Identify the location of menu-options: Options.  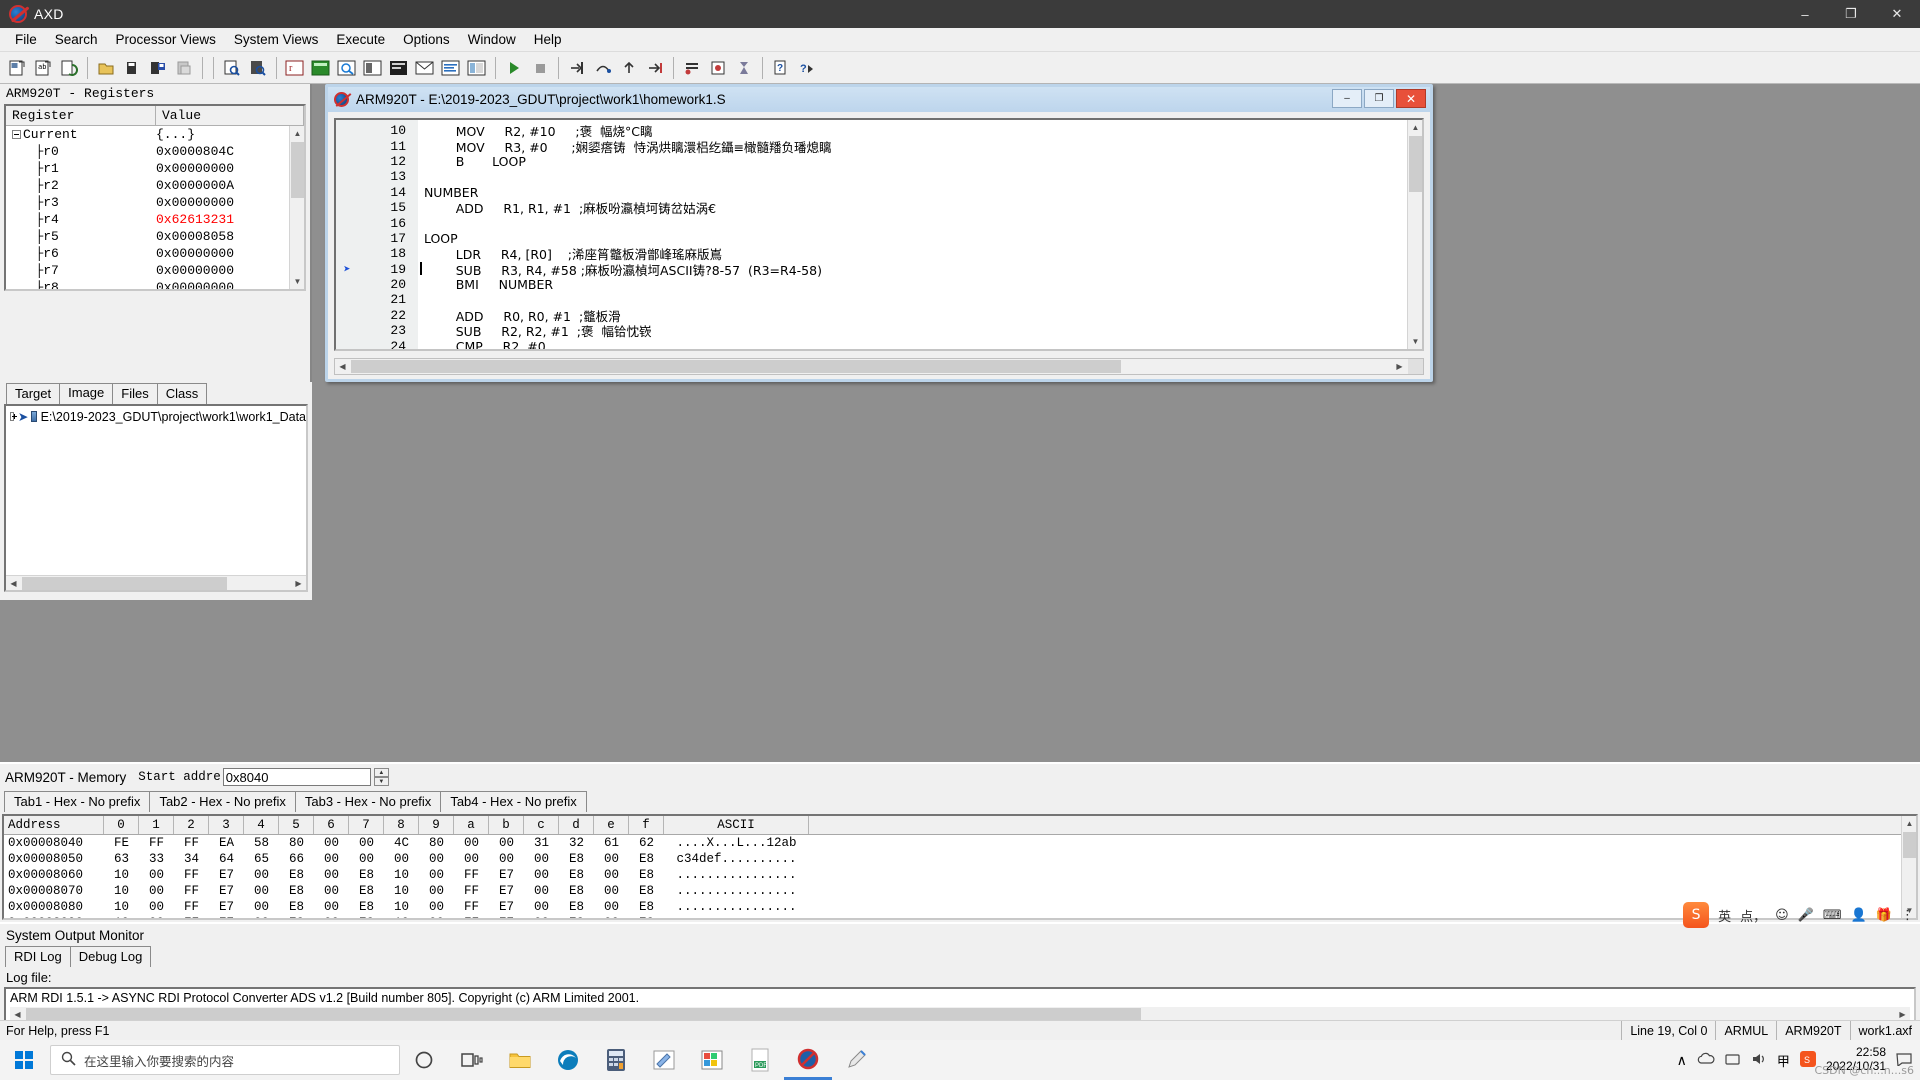
(426, 39).